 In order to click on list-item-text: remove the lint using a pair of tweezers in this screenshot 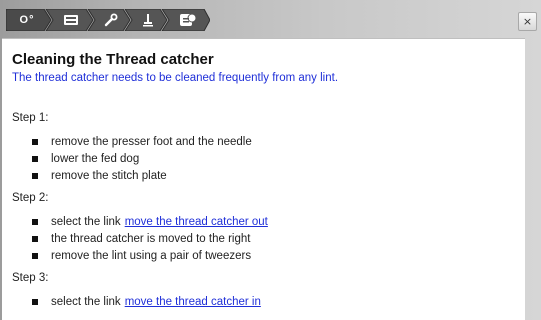, I will do `click(151, 256)`.